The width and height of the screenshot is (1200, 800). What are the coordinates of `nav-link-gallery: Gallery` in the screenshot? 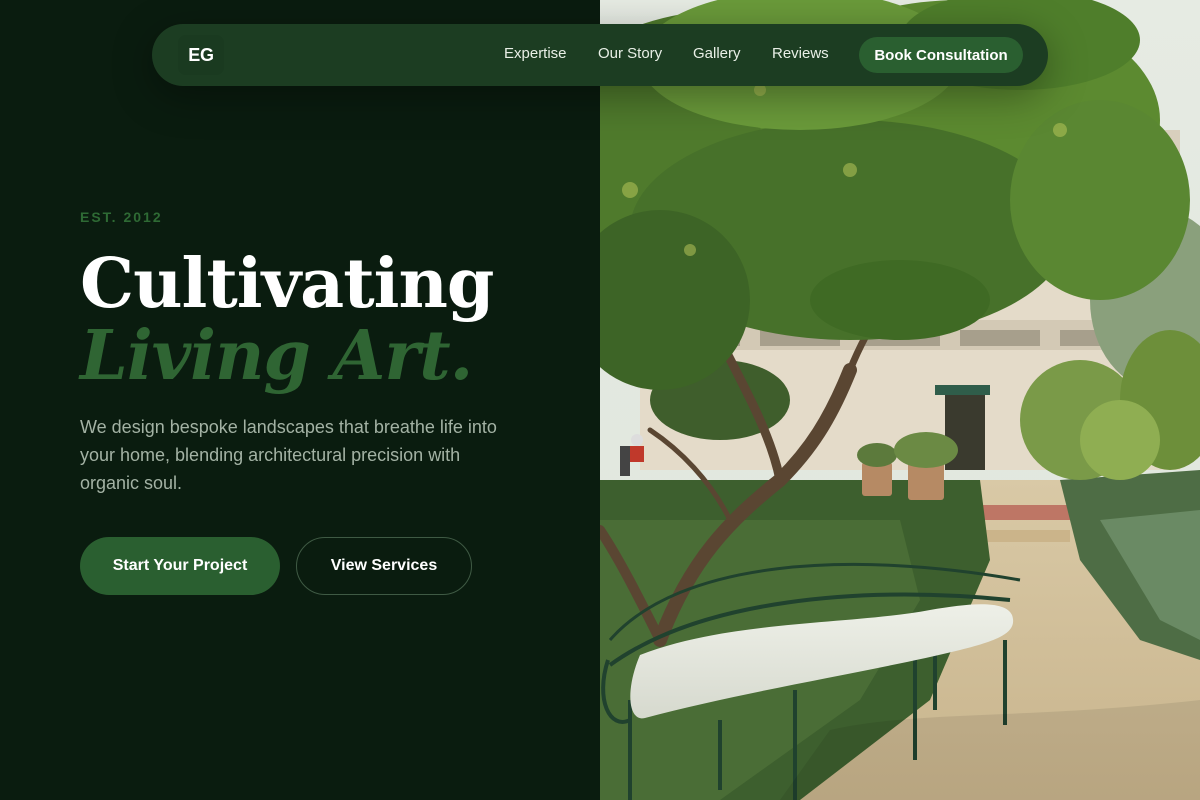 It's located at (717, 53).